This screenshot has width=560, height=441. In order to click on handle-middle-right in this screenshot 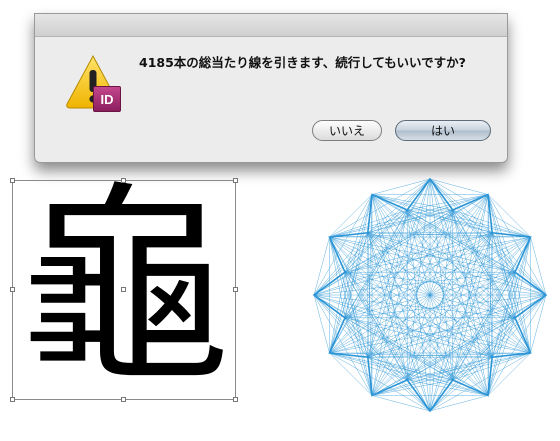, I will do `click(235, 289)`.